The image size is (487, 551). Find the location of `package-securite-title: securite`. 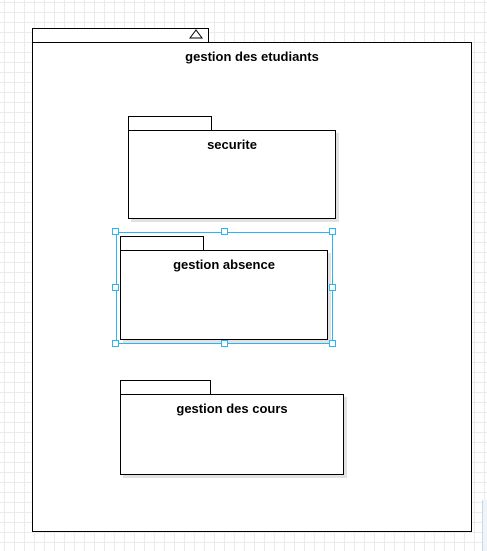

package-securite-title: securite is located at coordinates (232, 144).